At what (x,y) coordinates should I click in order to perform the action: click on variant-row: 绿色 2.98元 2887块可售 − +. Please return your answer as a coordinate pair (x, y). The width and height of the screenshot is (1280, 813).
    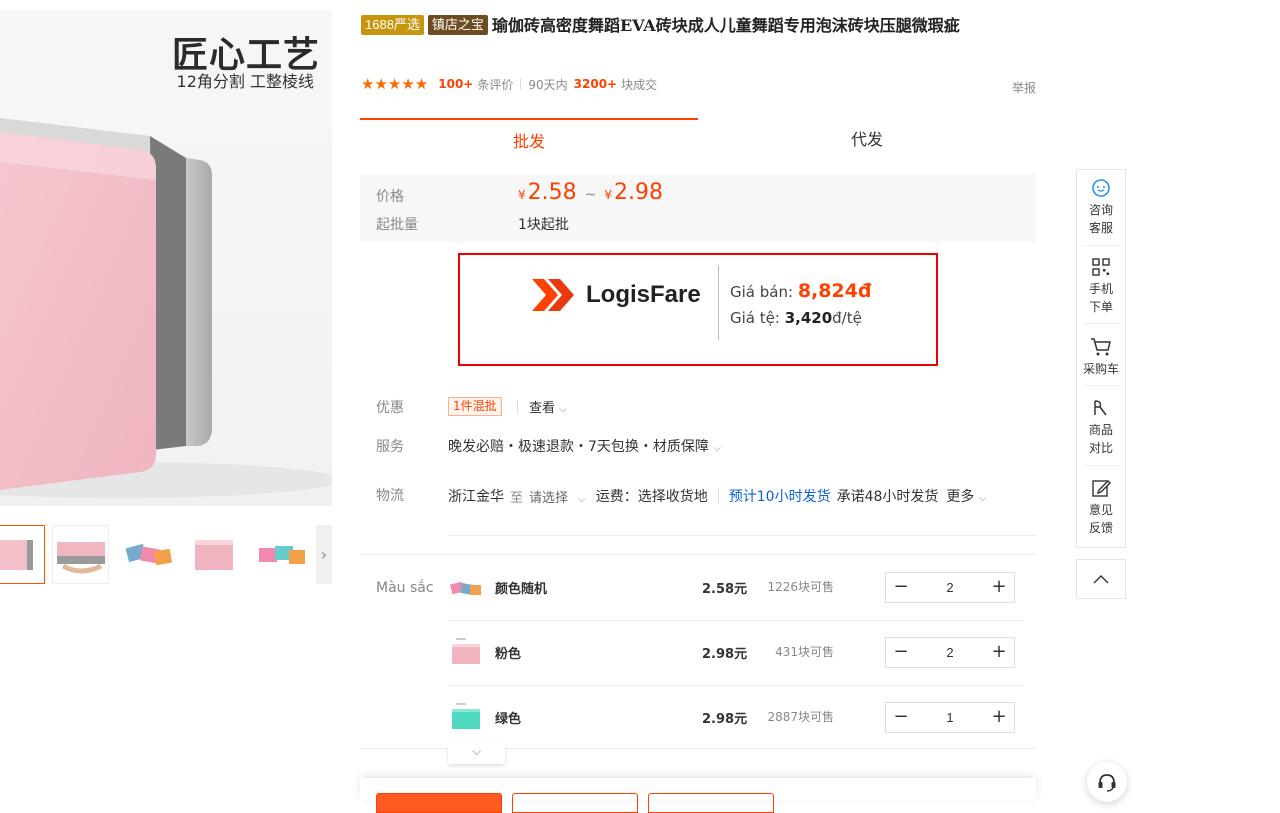
    Looking at the image, I should click on (736, 717).